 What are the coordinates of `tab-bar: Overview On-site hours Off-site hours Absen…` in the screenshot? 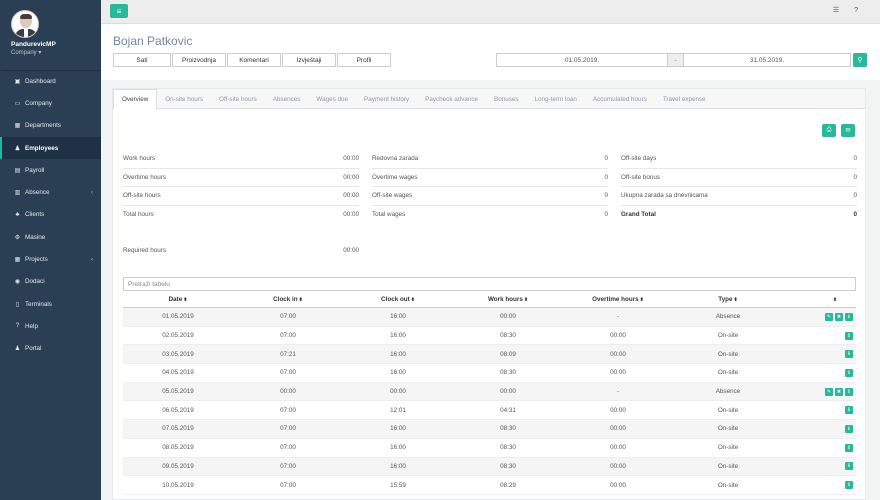 It's located at (489, 99).